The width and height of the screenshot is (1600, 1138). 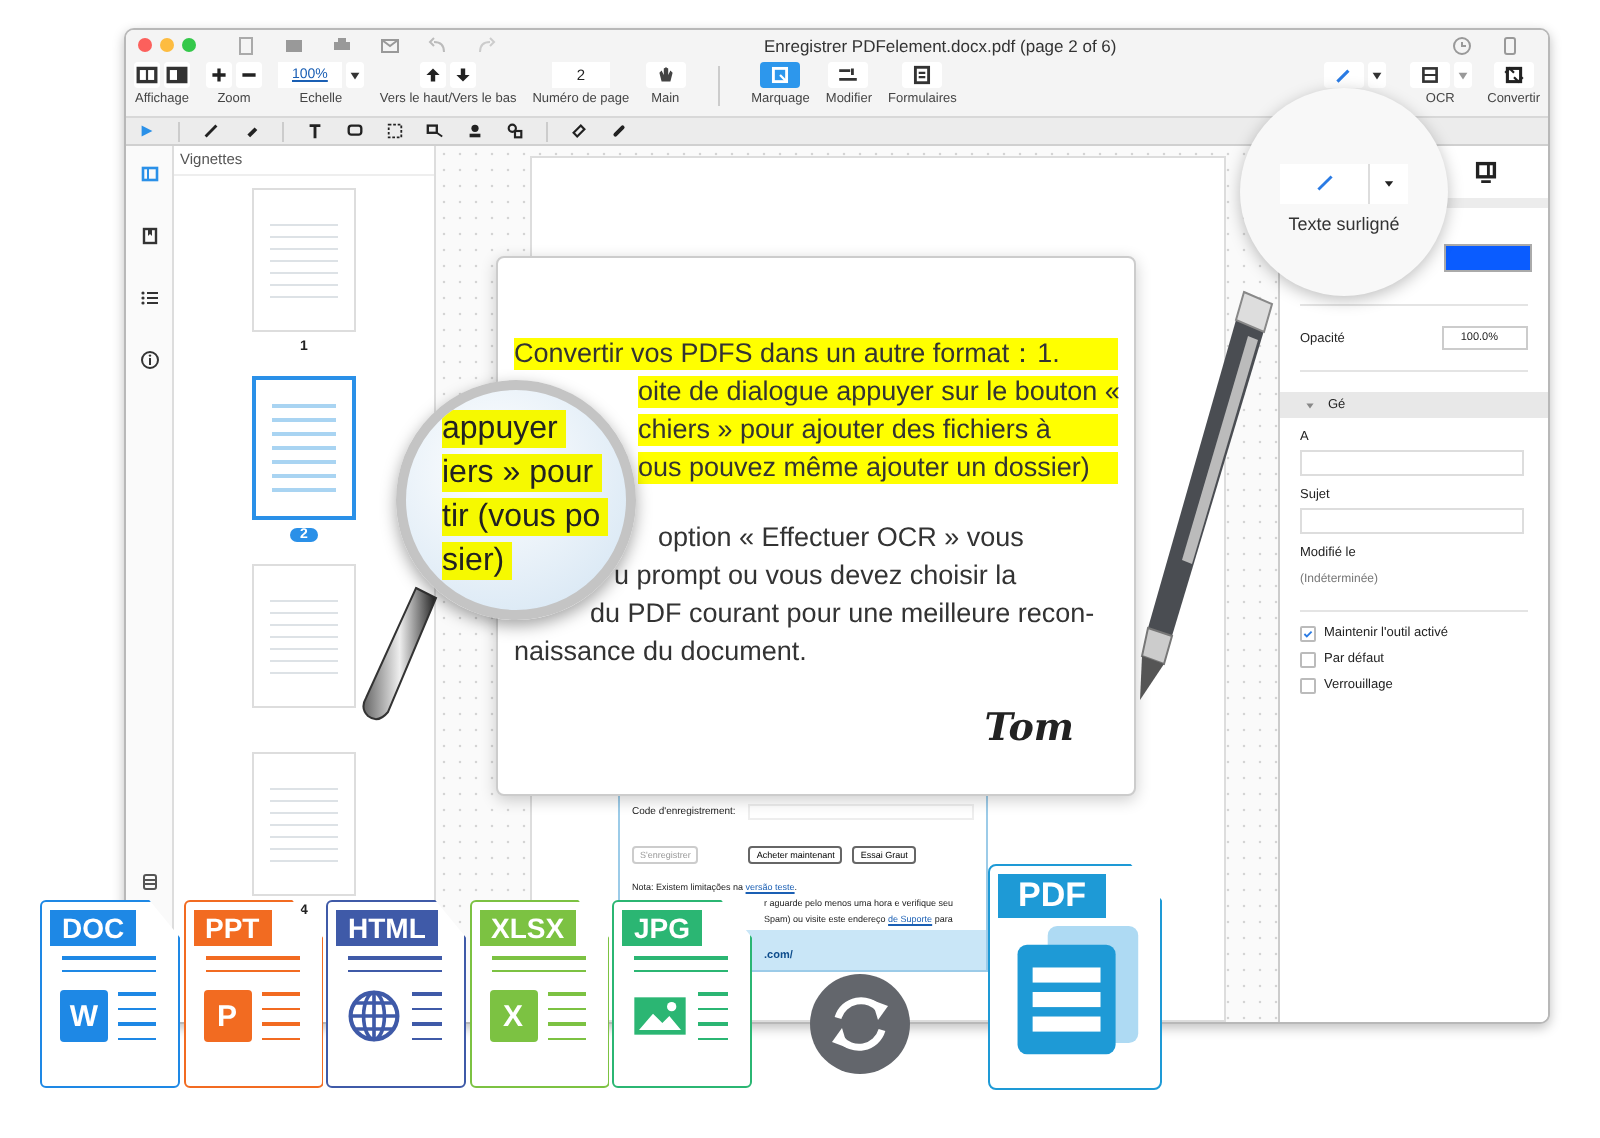 I want to click on info-icon, so click(x=149, y=360).